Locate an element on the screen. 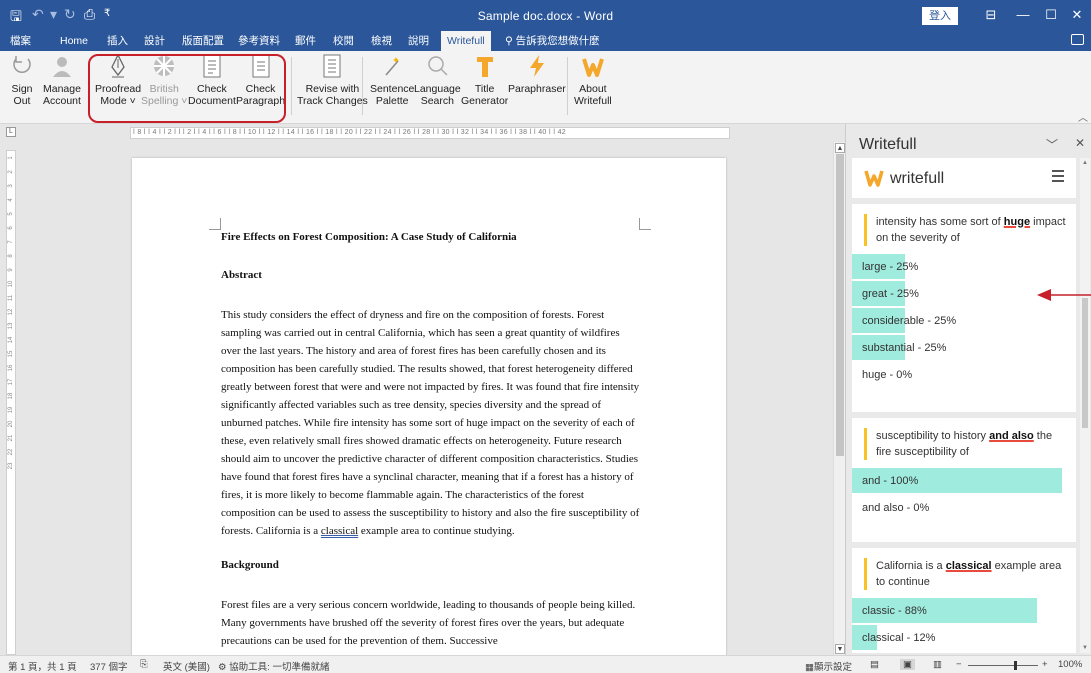  writefull-logo-icon is located at coordinates (874, 178).